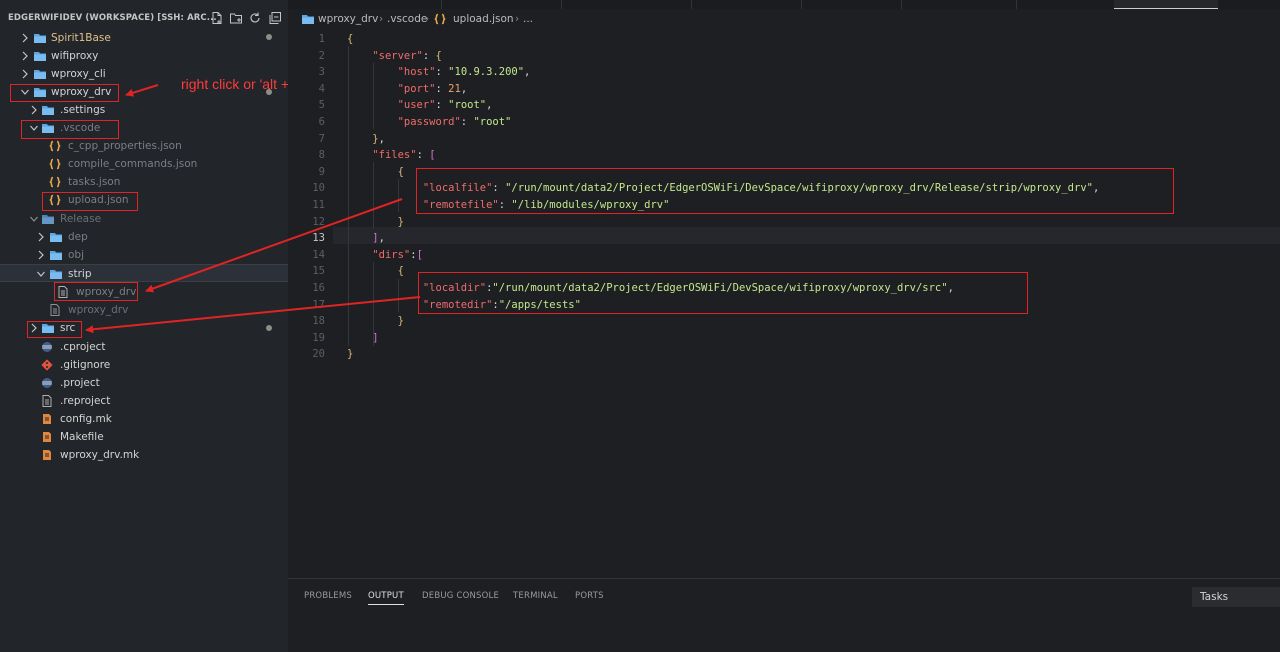 The width and height of the screenshot is (1280, 652). I want to click on code-line: ], so click(362, 338).